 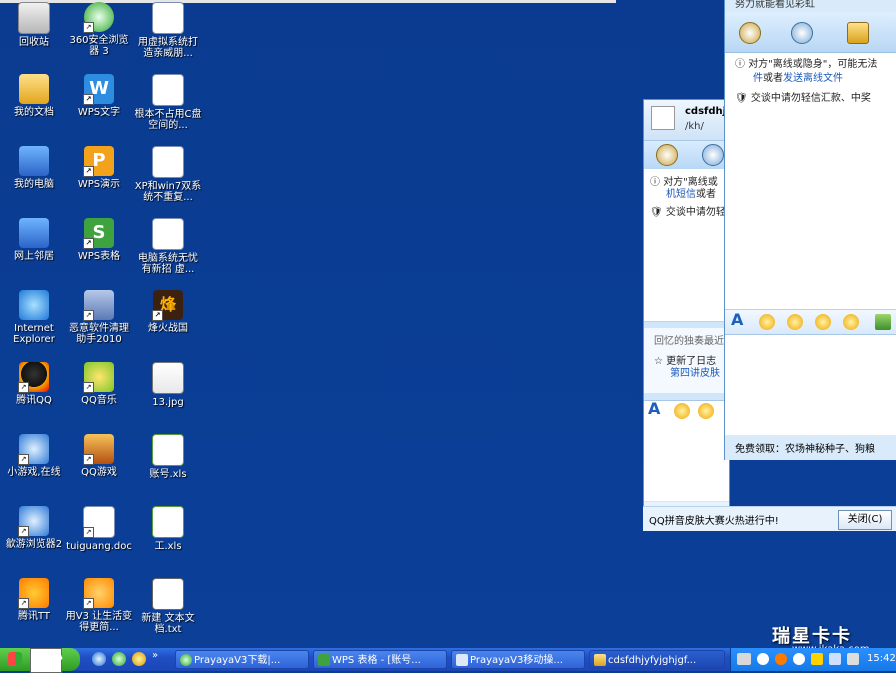 I want to click on chat-input-area: A, so click(x=686, y=450).